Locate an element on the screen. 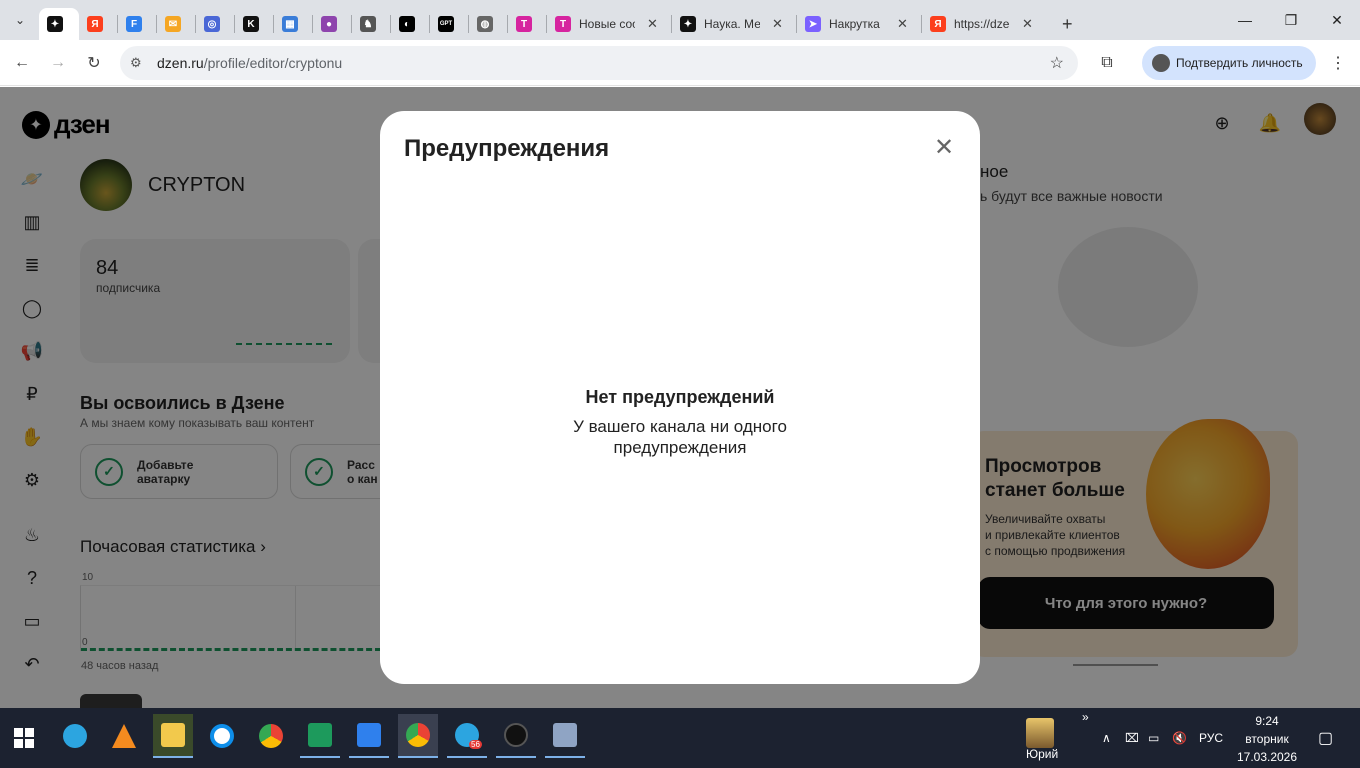  browser-tab: K is located at coordinates (254, 24).